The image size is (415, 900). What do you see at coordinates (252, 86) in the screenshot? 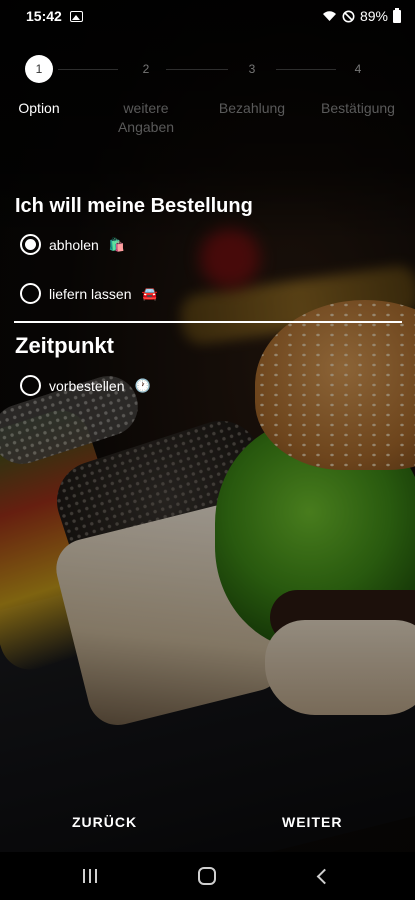
I see `step-bezahlung: 3 Bezahlung` at bounding box center [252, 86].